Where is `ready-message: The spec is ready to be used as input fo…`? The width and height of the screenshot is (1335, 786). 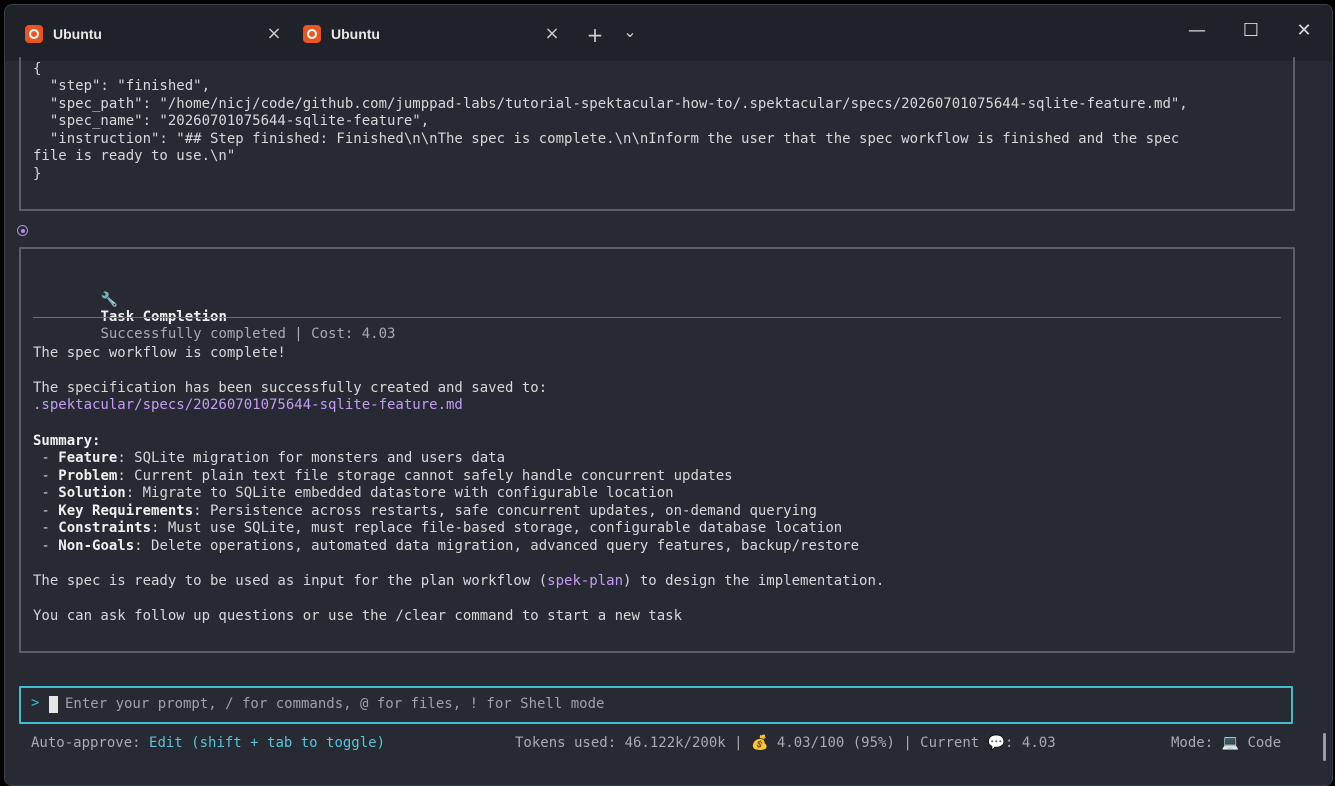
ready-message: The spec is ready to be used as input fo… is located at coordinates (459, 581).